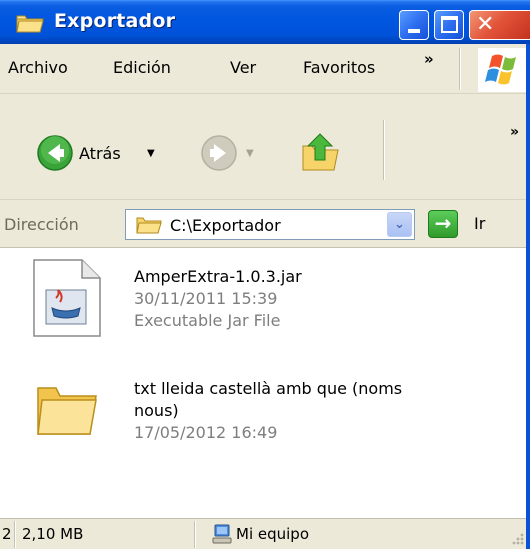 The width and height of the screenshot is (530, 549). I want to click on address-path: C:\Exportador, so click(225, 225).